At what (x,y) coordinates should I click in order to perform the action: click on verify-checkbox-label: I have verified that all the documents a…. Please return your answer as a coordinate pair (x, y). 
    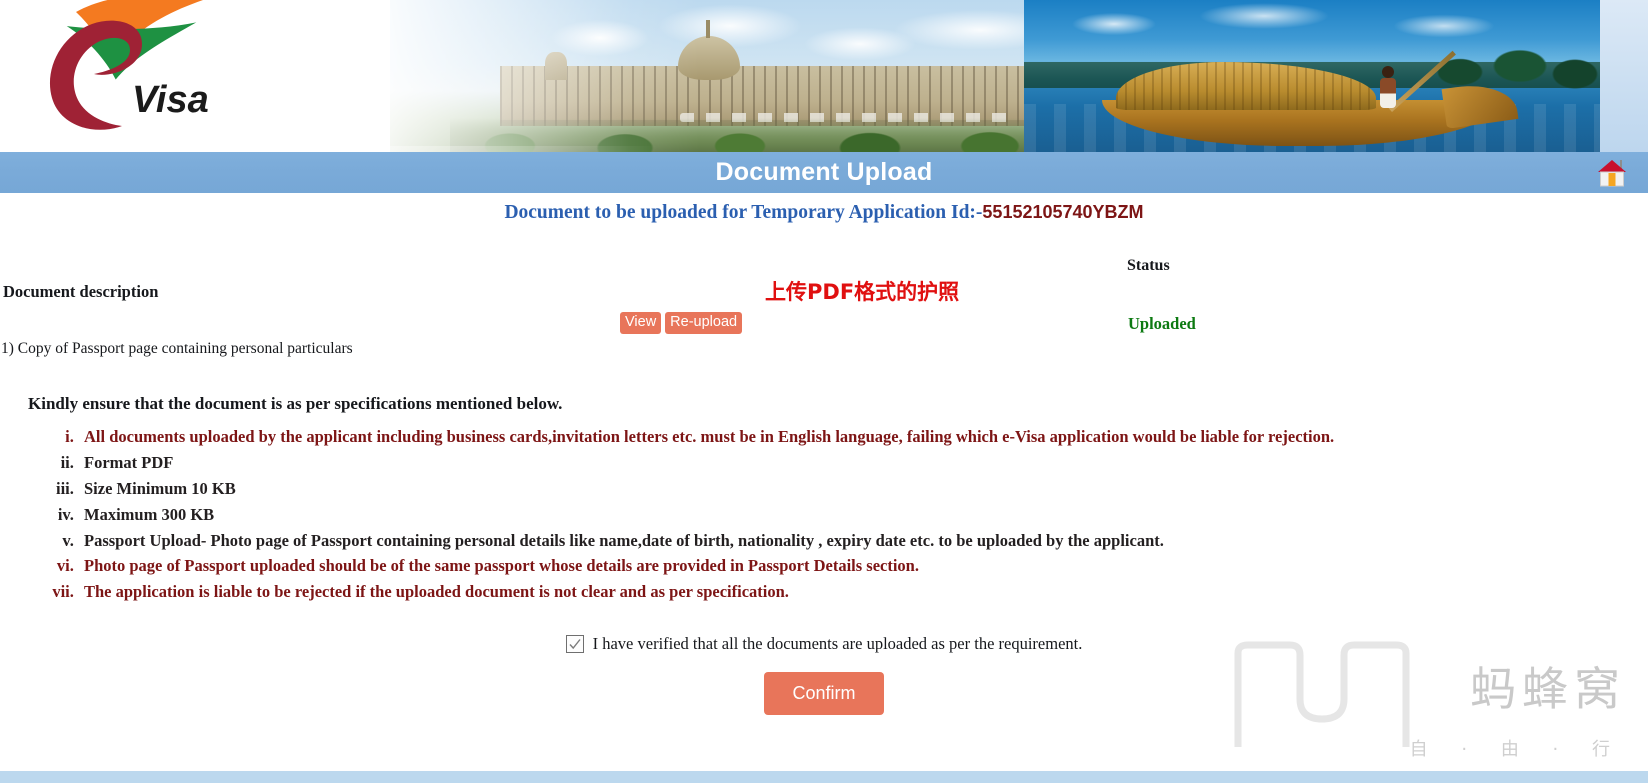
    Looking at the image, I should click on (837, 644).